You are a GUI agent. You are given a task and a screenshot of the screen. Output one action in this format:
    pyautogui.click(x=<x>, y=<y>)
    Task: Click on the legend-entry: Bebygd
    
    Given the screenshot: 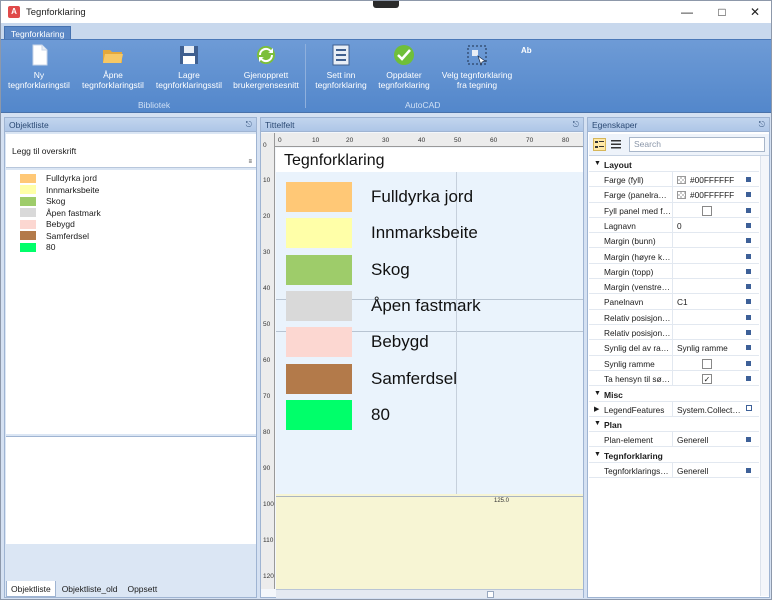 What is the action you would take?
    pyautogui.click(x=357, y=342)
    